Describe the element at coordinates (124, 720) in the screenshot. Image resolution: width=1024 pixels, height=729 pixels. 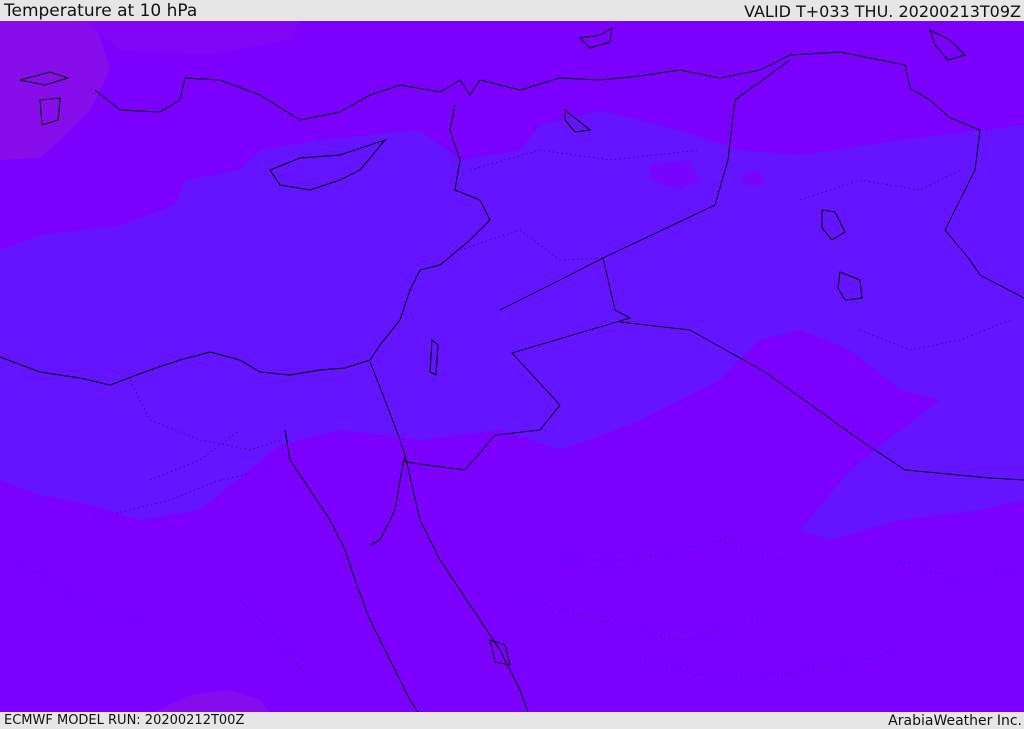
I see `model-run: ECMWF MODEL RUN: 20200212T00Z` at that location.